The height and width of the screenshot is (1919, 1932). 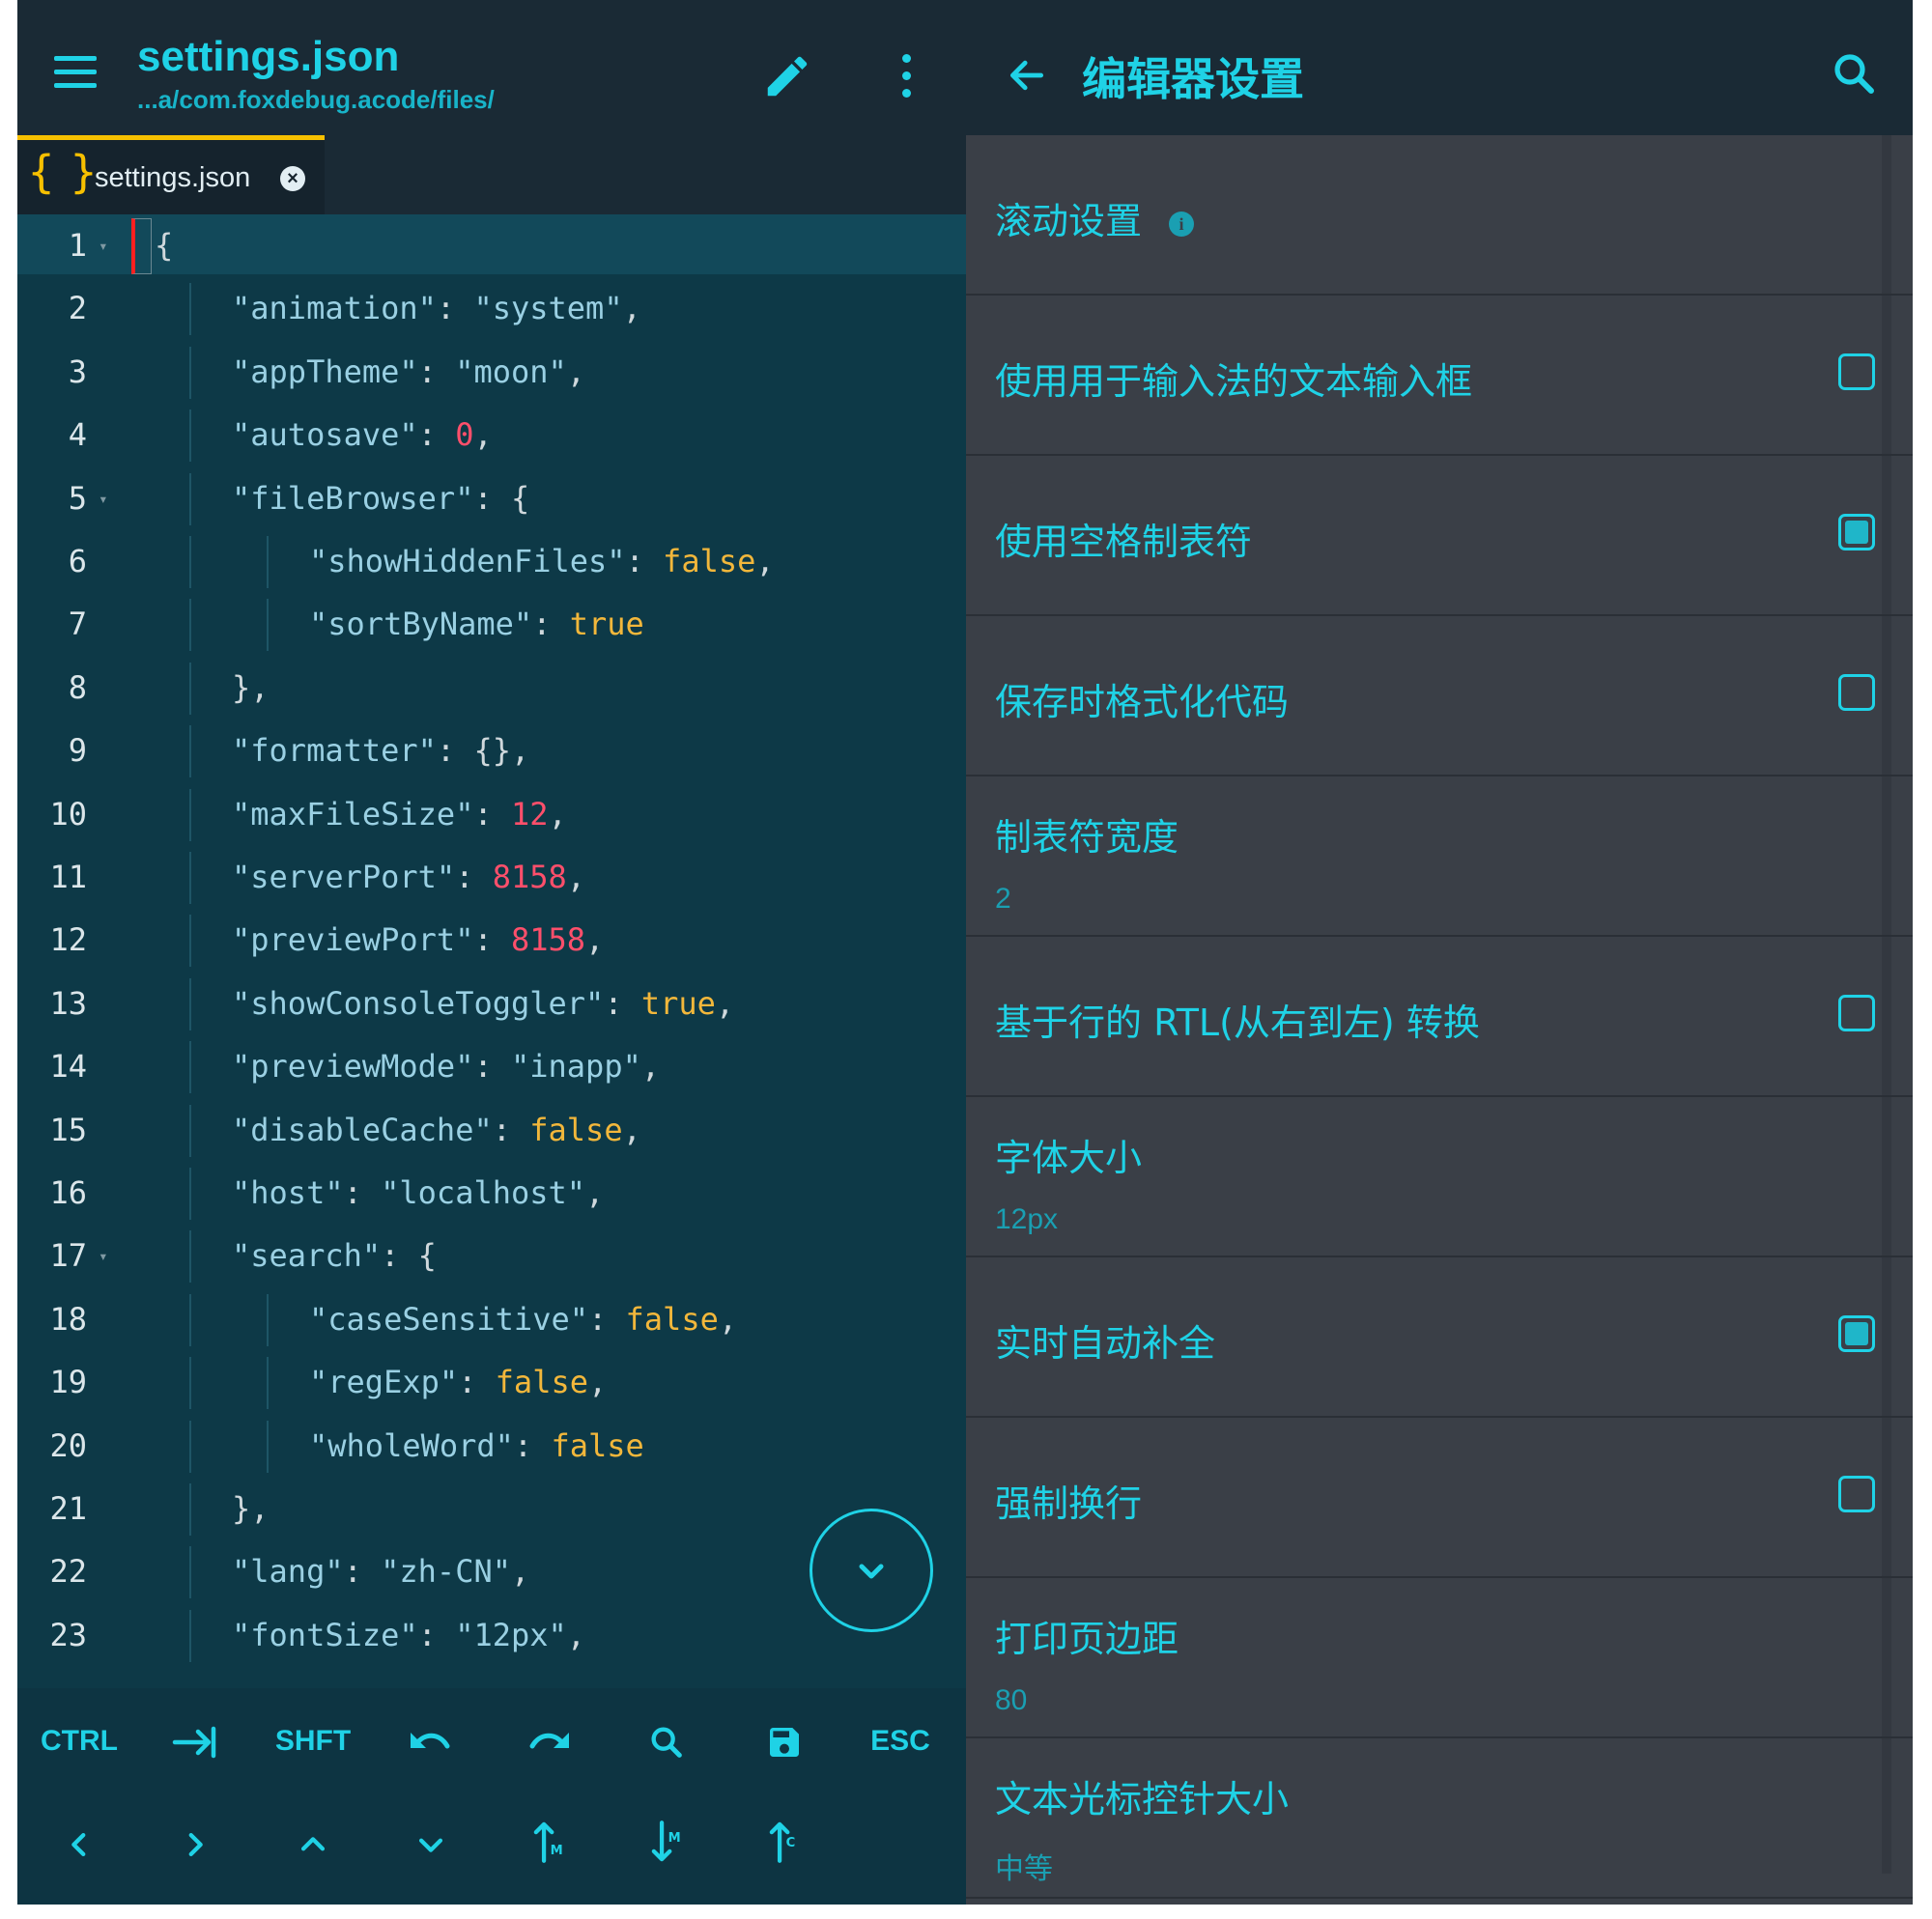 I want to click on code-line: 2 "animation": "system",, so click(x=491, y=308).